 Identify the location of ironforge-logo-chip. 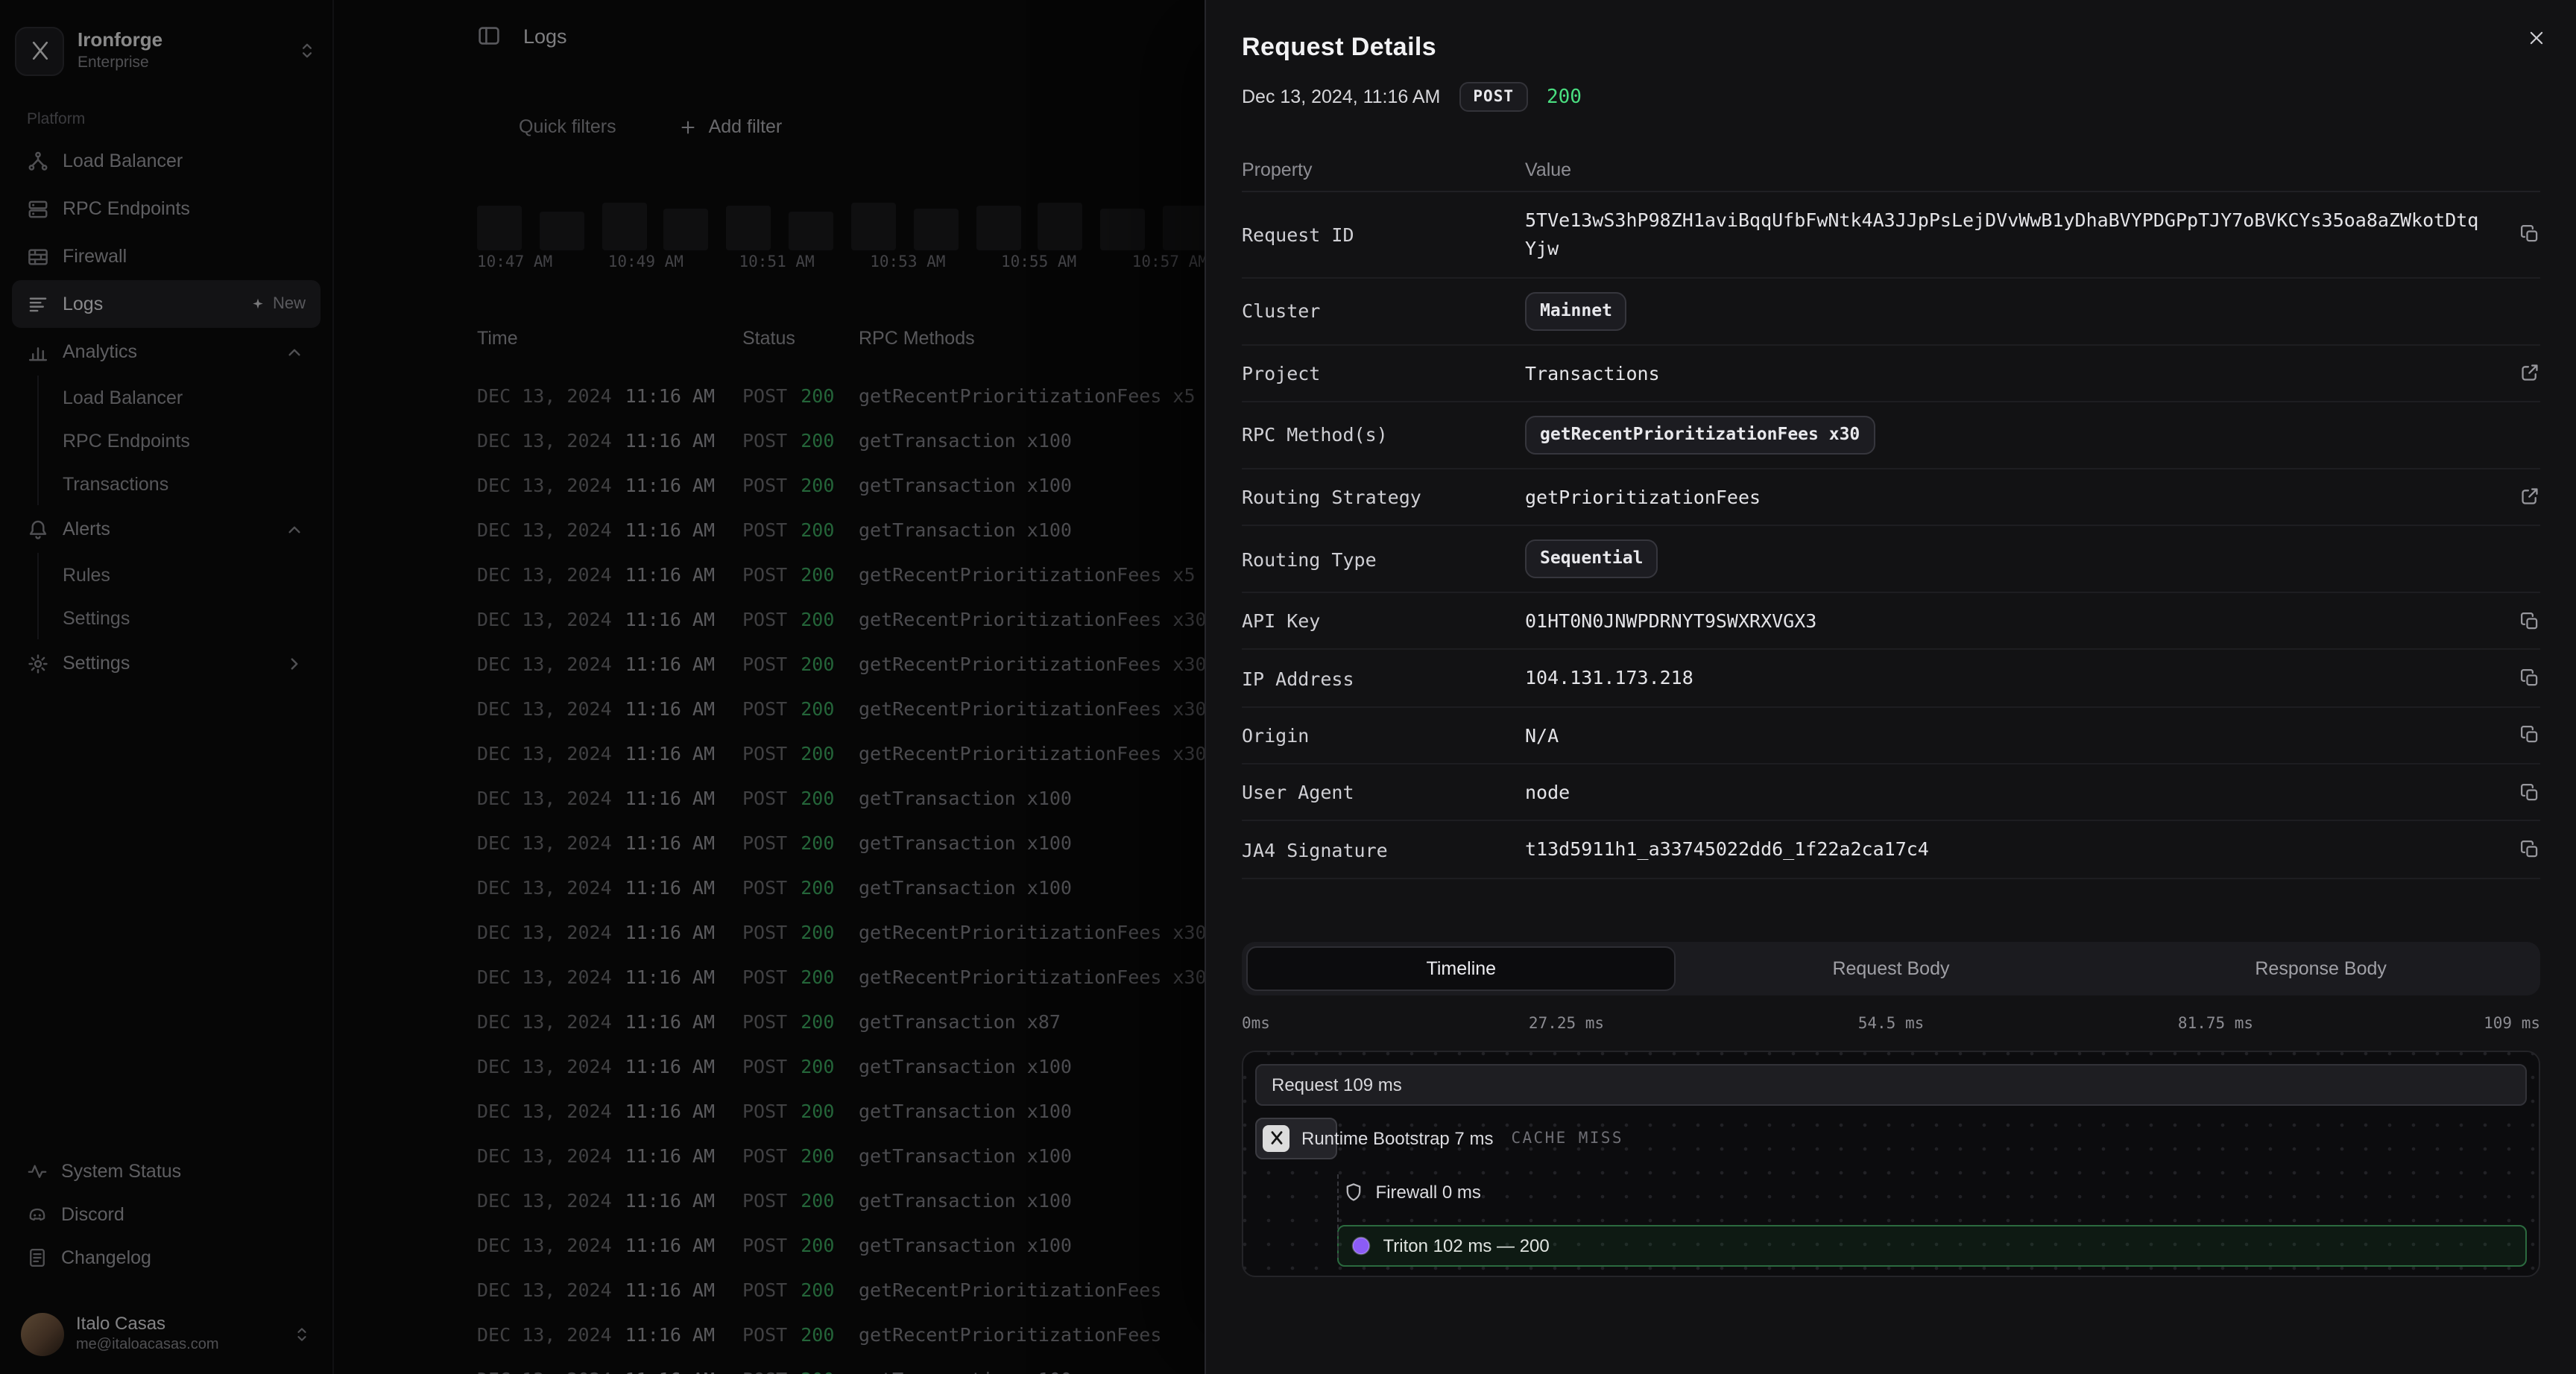
(1276, 1138).